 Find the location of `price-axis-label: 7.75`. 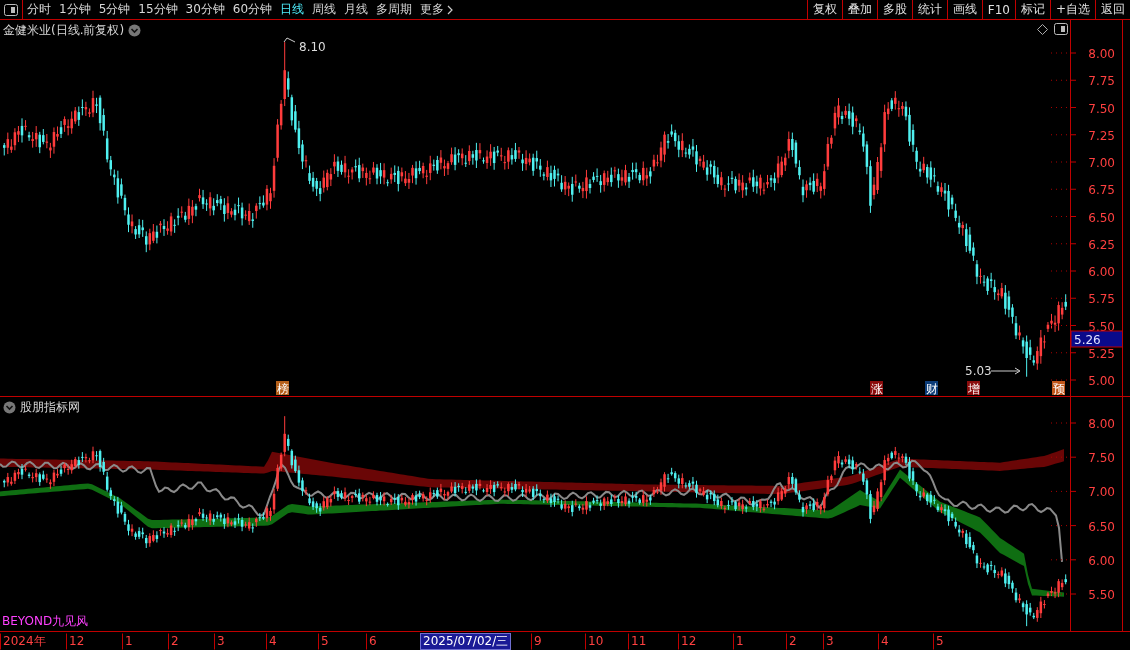

price-axis-label: 7.75 is located at coordinates (1101, 81).